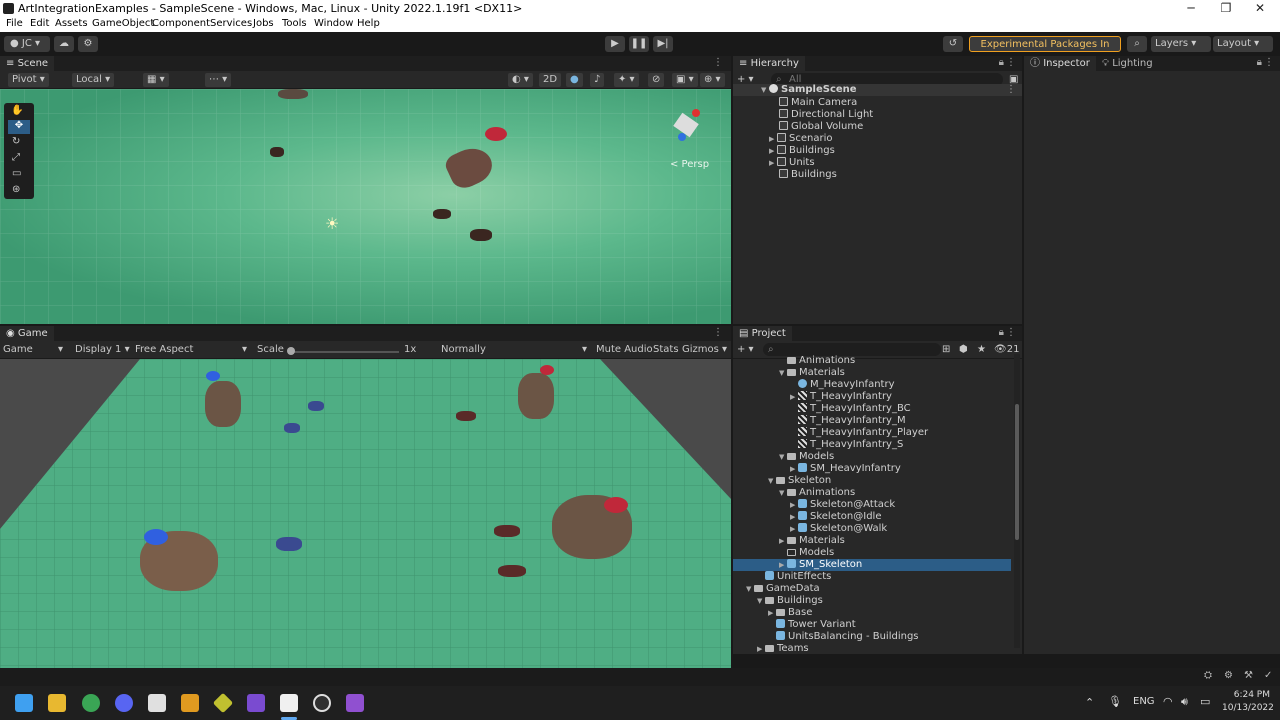  What do you see at coordinates (93, 80) in the screenshot?
I see `local-dropdown: Local ▾` at bounding box center [93, 80].